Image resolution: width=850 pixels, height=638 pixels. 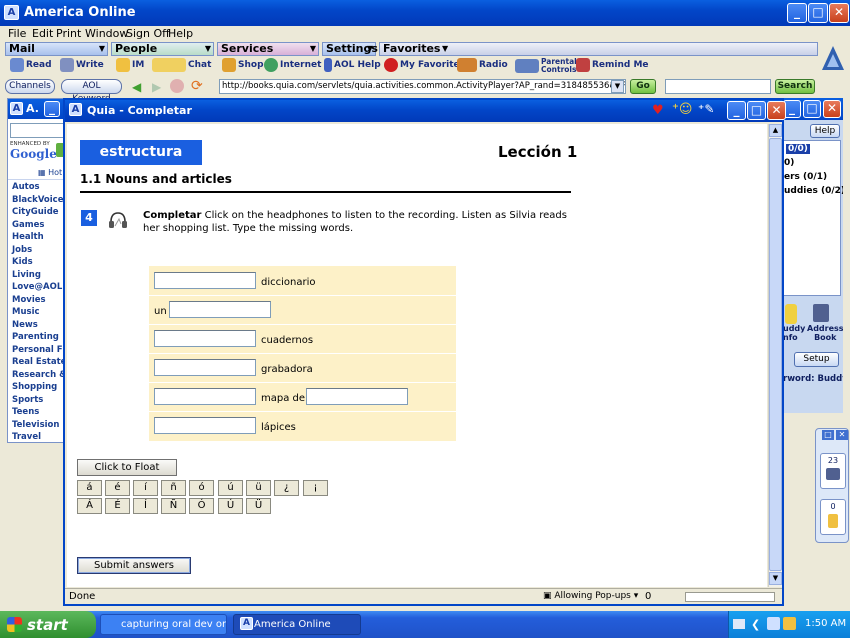 What do you see at coordinates (26, 437) in the screenshot?
I see `cat-travel: Travel` at bounding box center [26, 437].